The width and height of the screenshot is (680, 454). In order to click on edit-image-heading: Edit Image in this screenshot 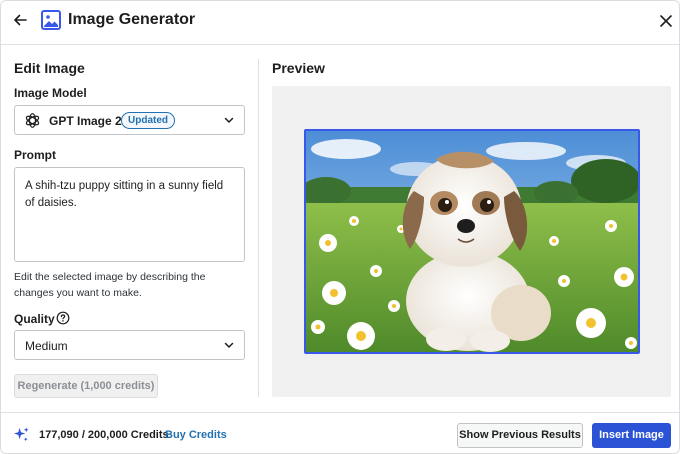, I will do `click(49, 68)`.